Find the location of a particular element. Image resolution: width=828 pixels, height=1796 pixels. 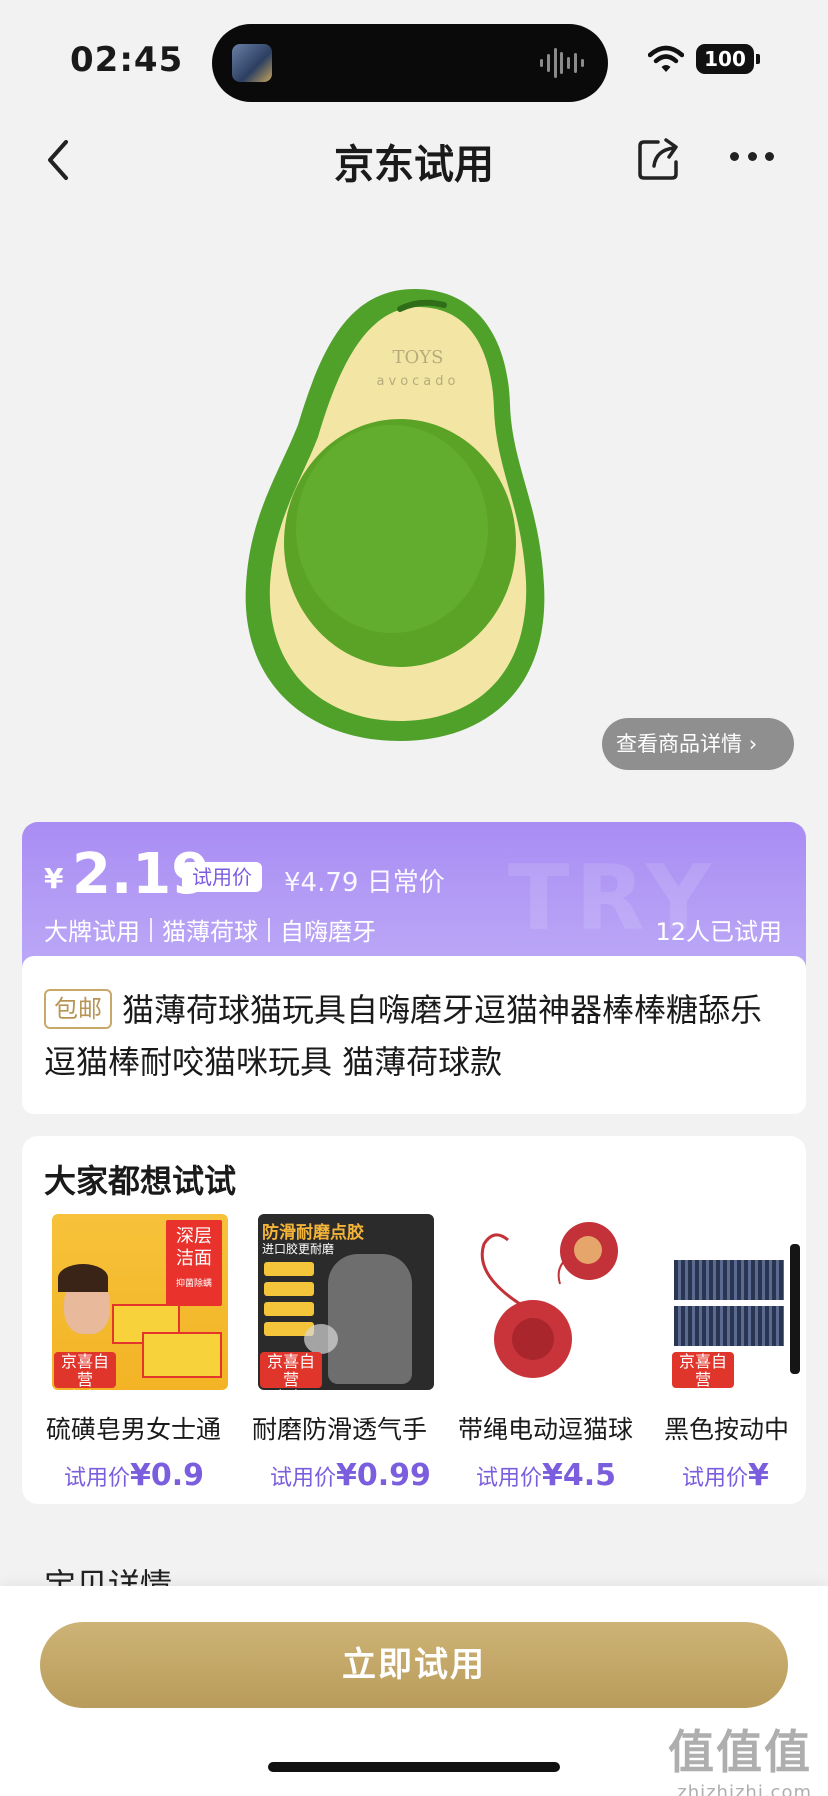

price-currency: ¥ is located at coordinates (54, 878).